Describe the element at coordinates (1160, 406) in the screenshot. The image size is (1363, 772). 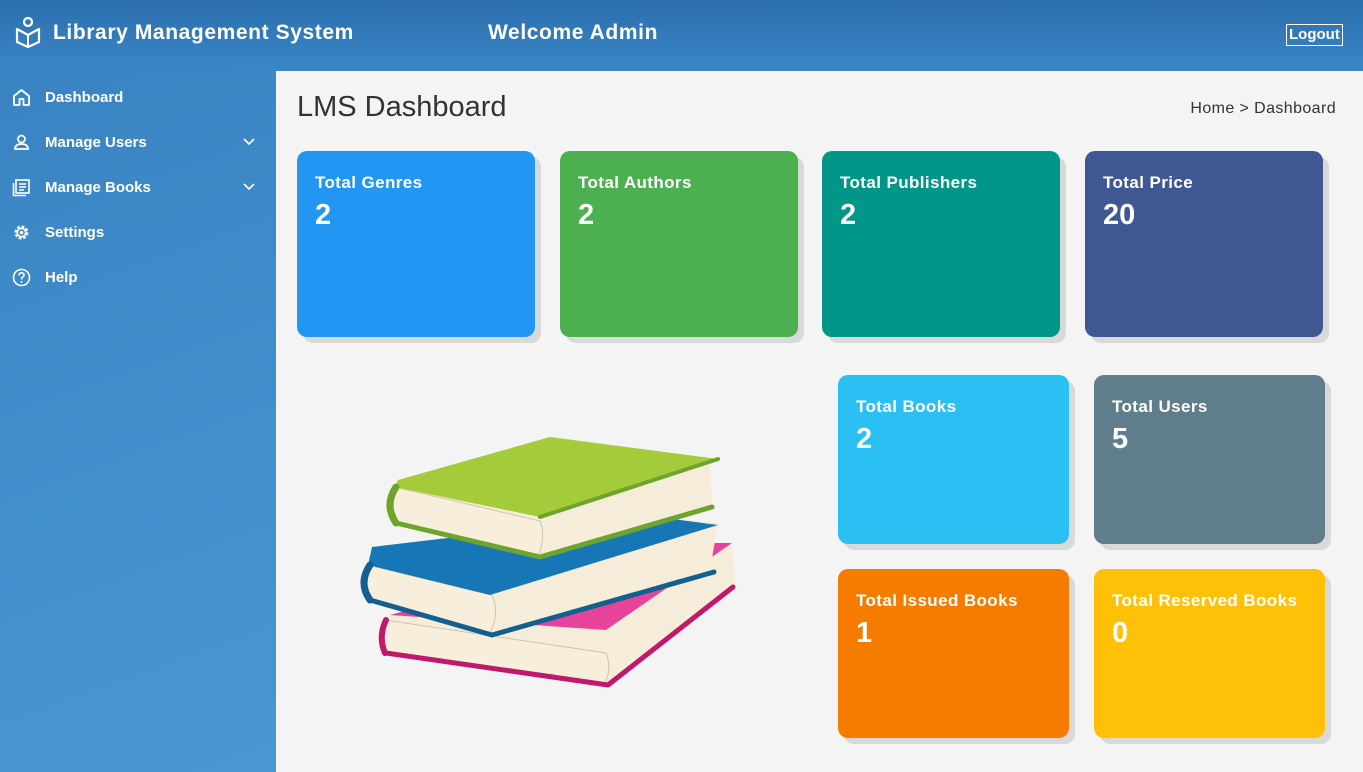
I see `card-label: Total Users` at that location.